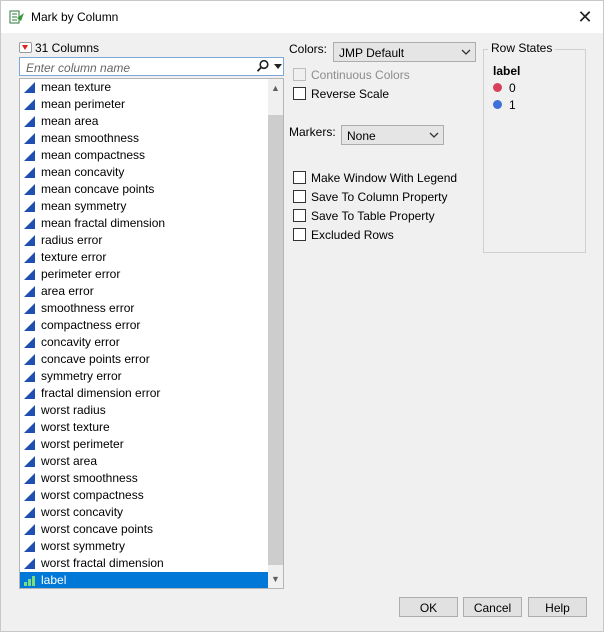  I want to click on column-list-item: worst smoothness, so click(144, 478).